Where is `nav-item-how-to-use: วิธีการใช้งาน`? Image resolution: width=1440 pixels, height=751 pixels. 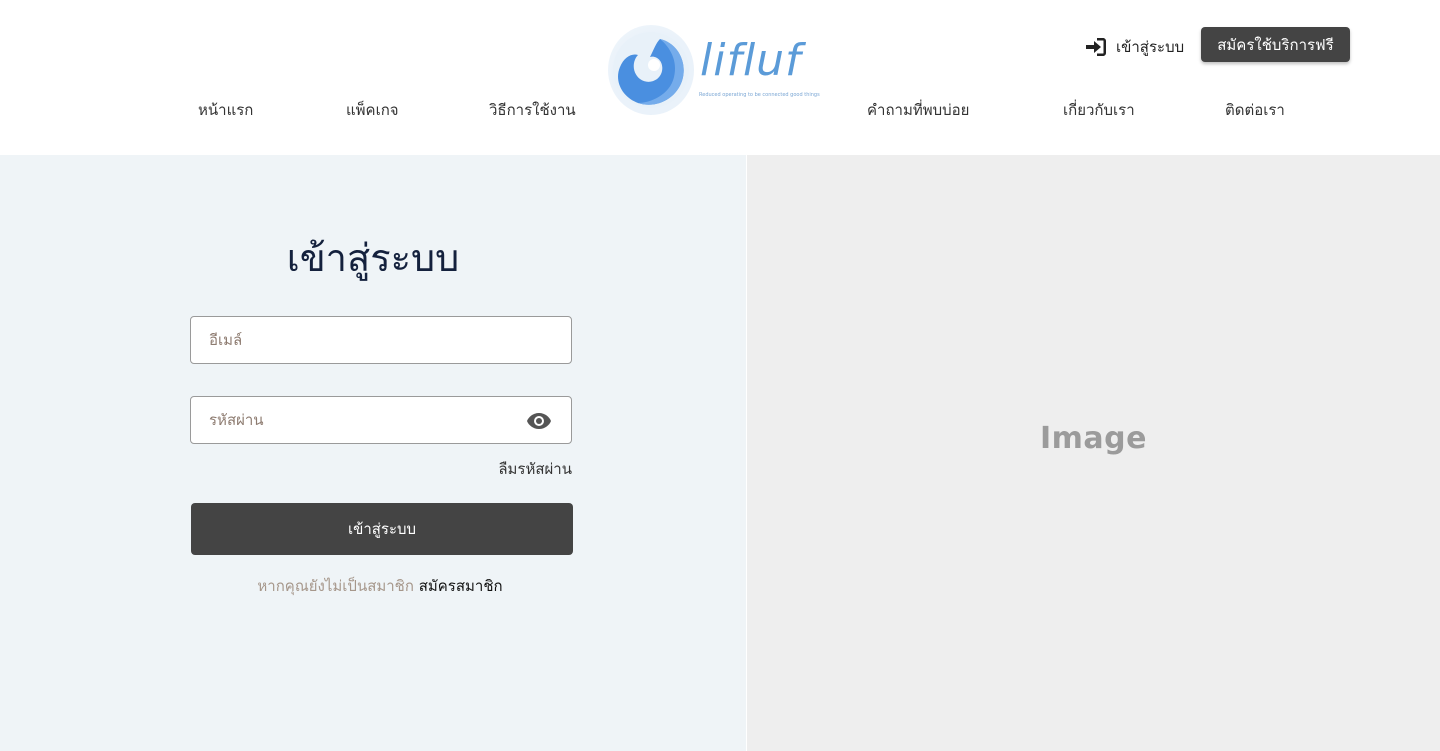
nav-item-how-to-use: วิธีการใช้งาน is located at coordinates (532, 110).